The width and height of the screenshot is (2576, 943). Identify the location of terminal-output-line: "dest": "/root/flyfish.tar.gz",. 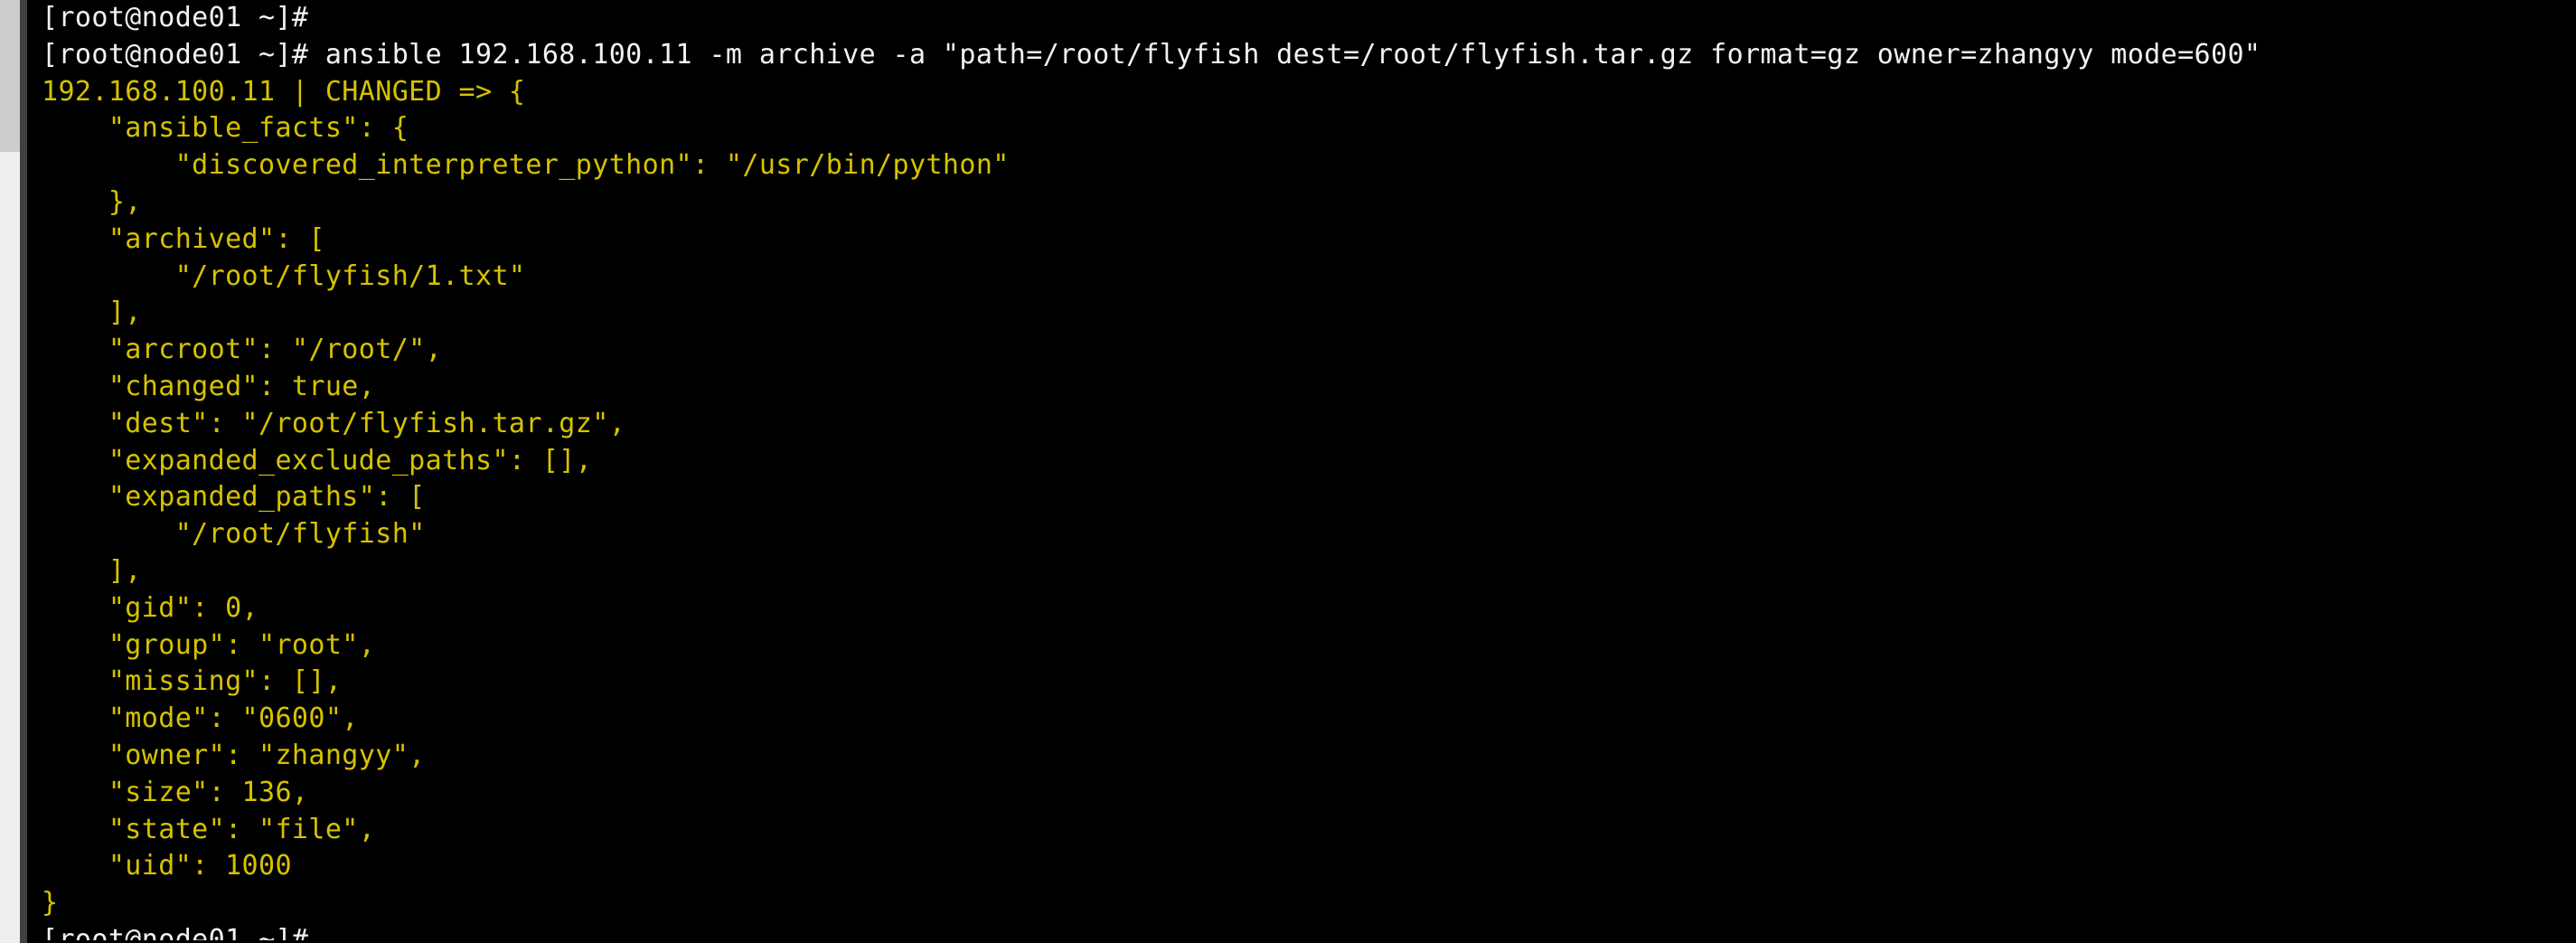
(334, 423).